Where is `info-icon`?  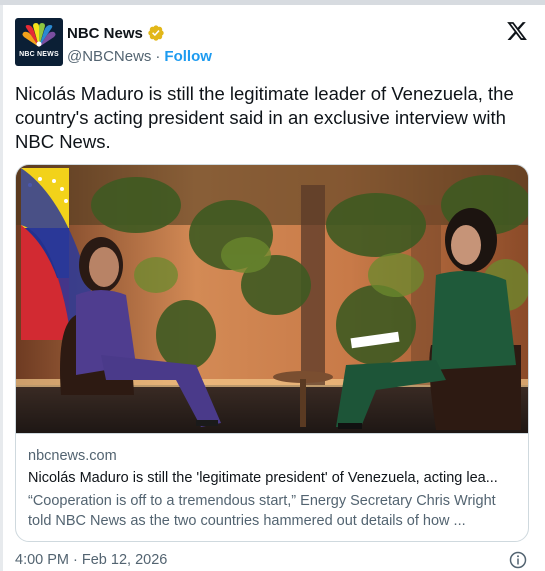
info-icon is located at coordinates (518, 560).